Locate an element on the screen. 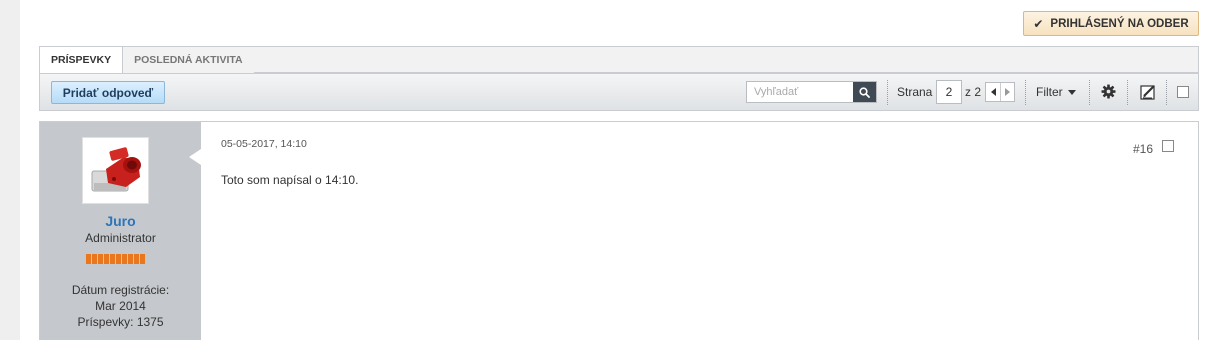 This screenshot has height=340, width=1212. post-number-link: #16 is located at coordinates (1143, 149).